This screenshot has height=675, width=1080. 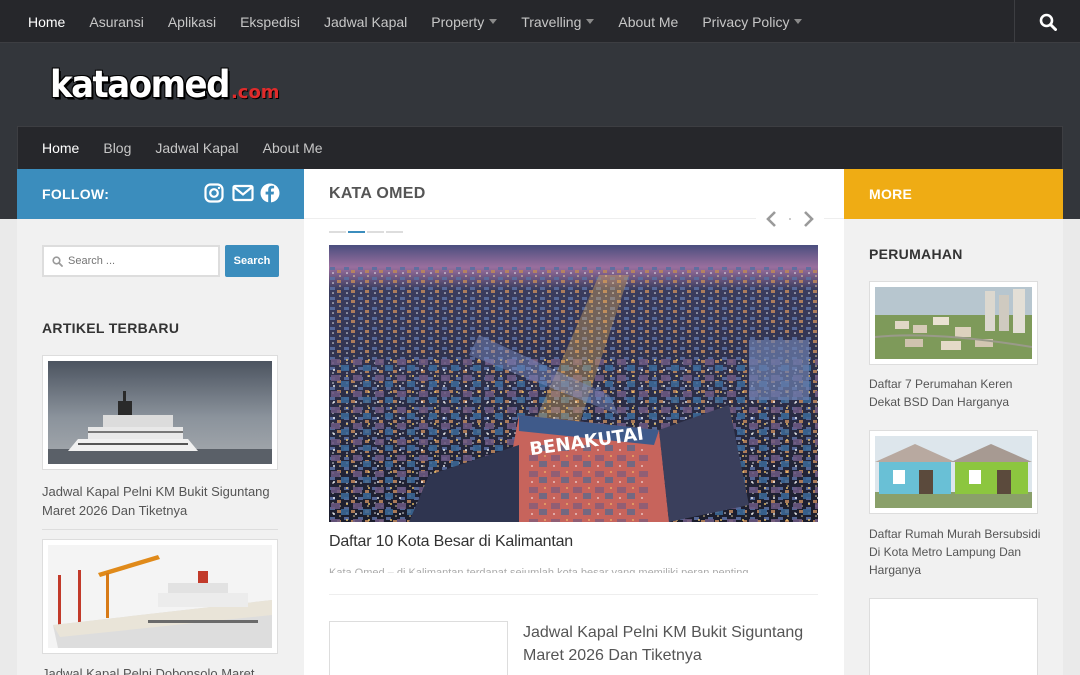 What do you see at coordinates (356, 232) in the screenshot?
I see `slider-dot-active` at bounding box center [356, 232].